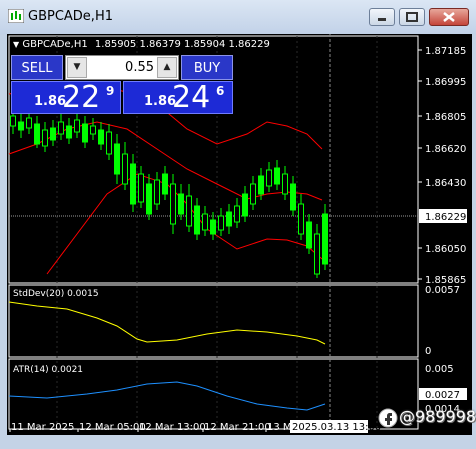 Image resolution: width=476 pixels, height=449 pixels. What do you see at coordinates (237, 427) in the screenshot?
I see `time-tick-label: 12 Mar 21:00` at bounding box center [237, 427].